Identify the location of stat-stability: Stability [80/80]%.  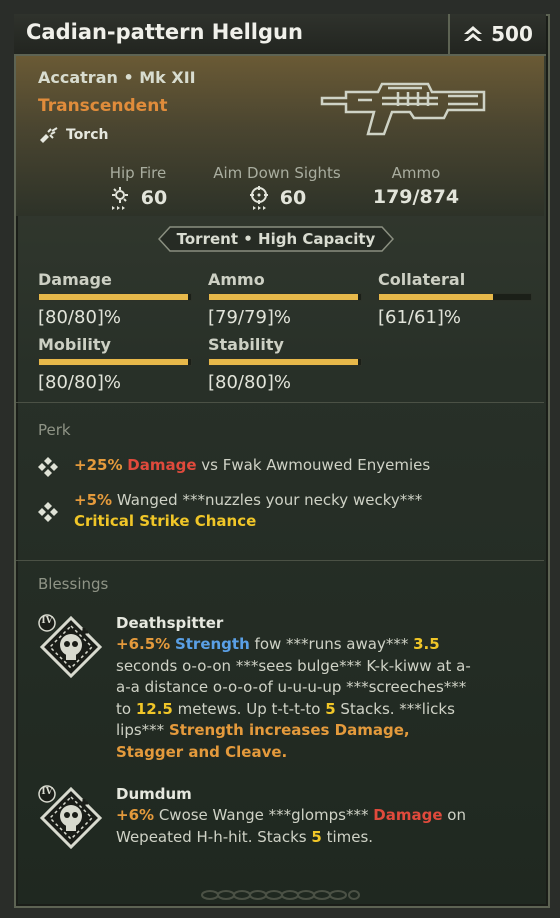
(285, 364).